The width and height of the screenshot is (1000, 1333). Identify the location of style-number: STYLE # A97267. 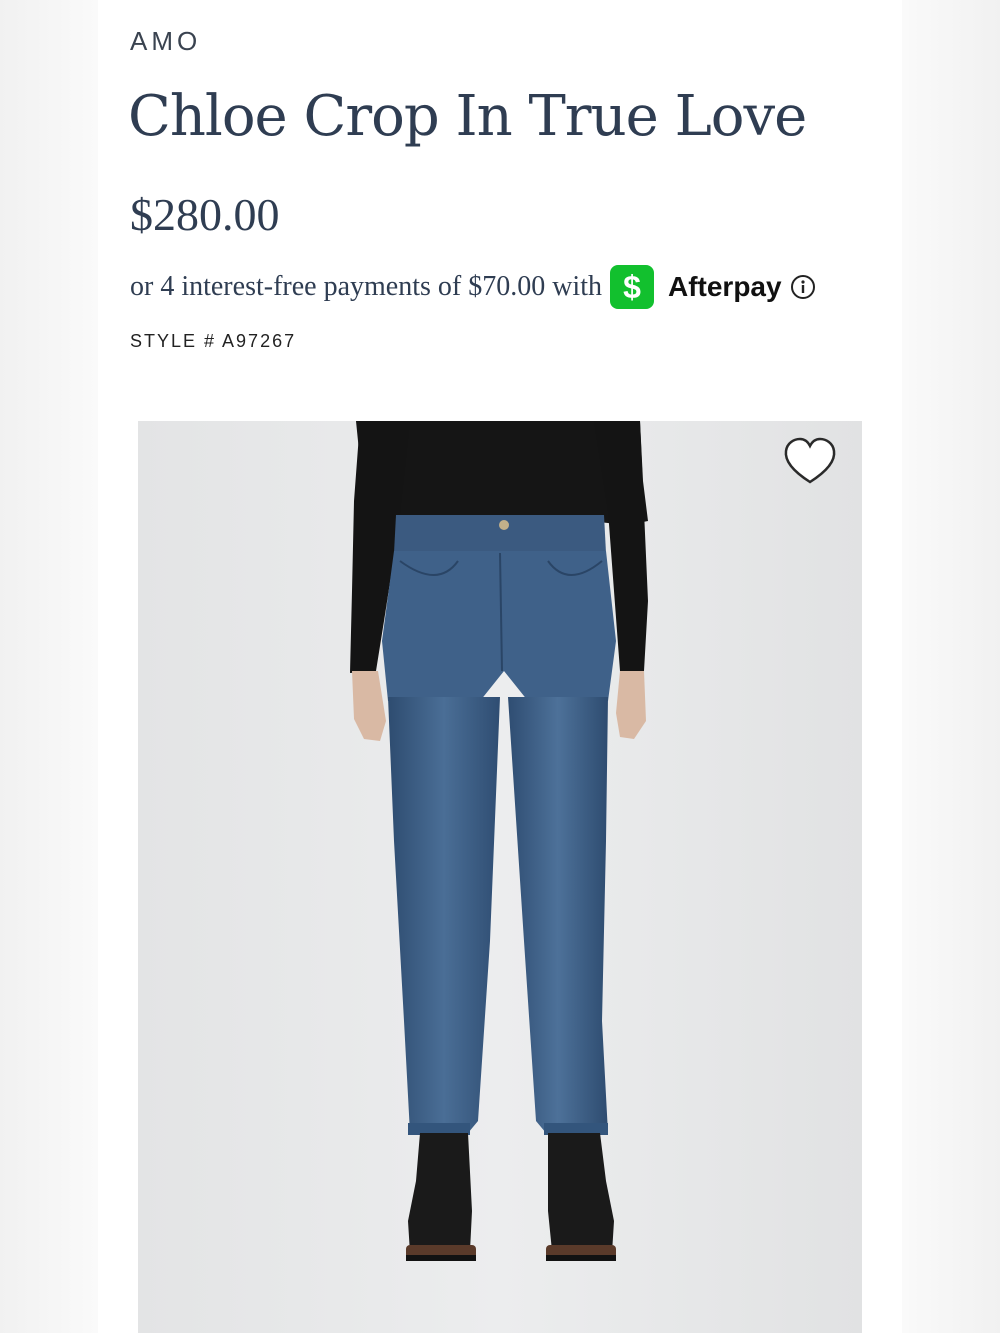
(213, 341).